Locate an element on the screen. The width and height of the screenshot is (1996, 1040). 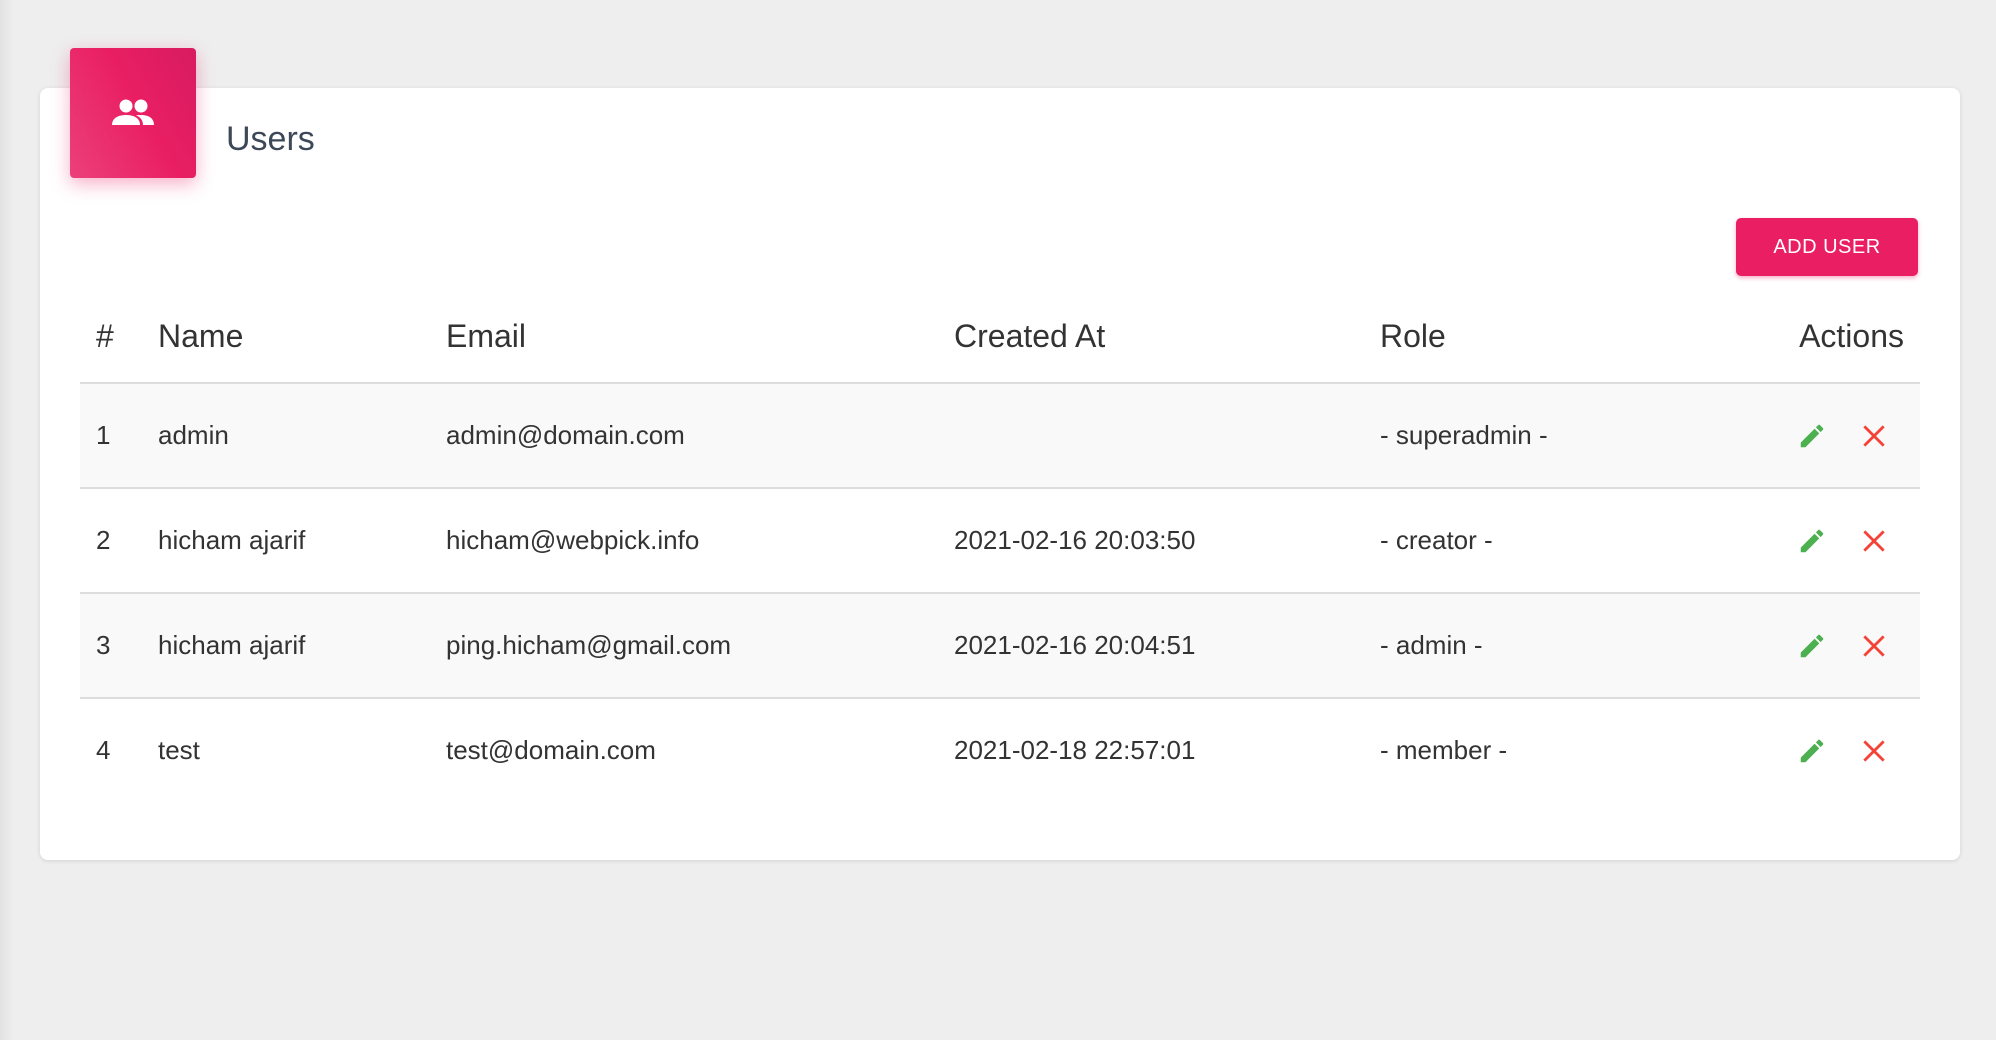
user-email: hicham@webpick.info is located at coordinates (700, 541).